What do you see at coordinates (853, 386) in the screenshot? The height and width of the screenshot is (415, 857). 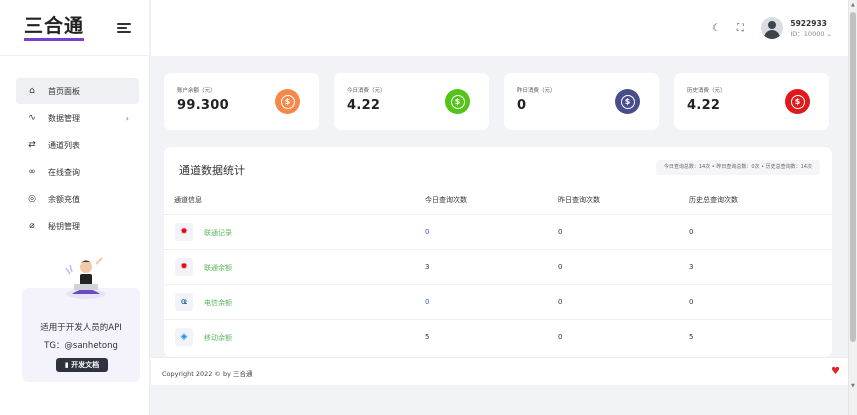 I see `scroll-down-icon: ▼` at bounding box center [853, 386].